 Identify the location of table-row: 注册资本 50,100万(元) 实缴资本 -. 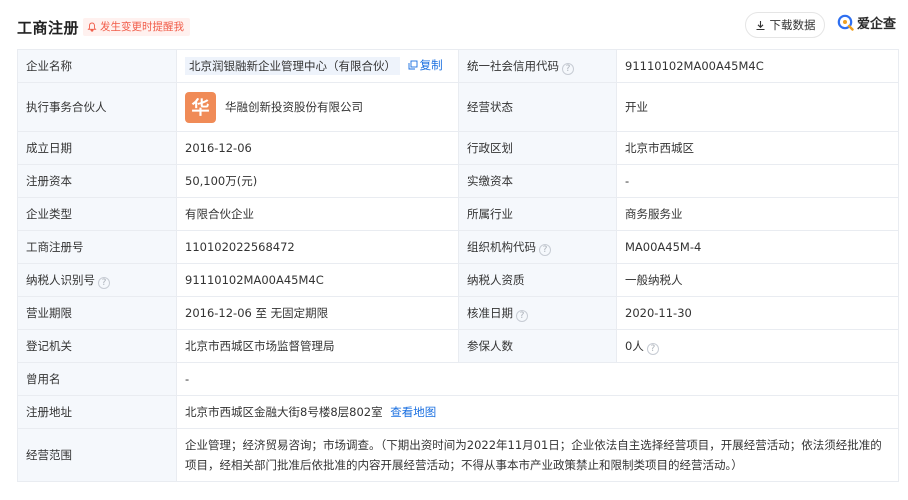
(458, 181).